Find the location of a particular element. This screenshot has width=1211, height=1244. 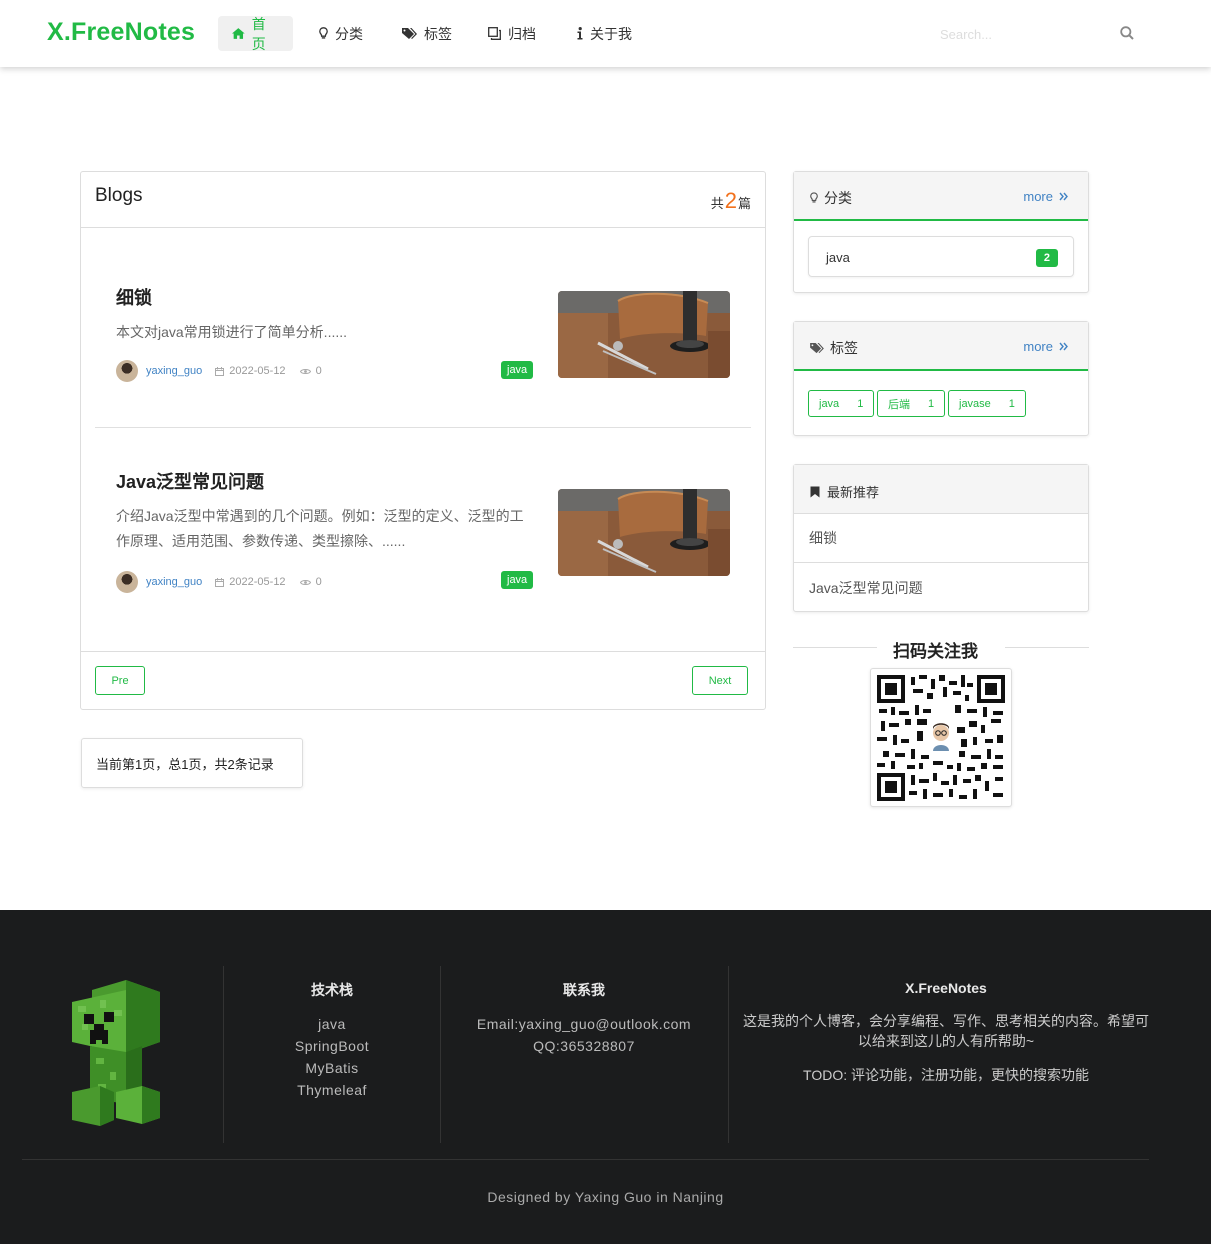

blog-list-header: Blogs 共 2 篇 is located at coordinates (423, 200).